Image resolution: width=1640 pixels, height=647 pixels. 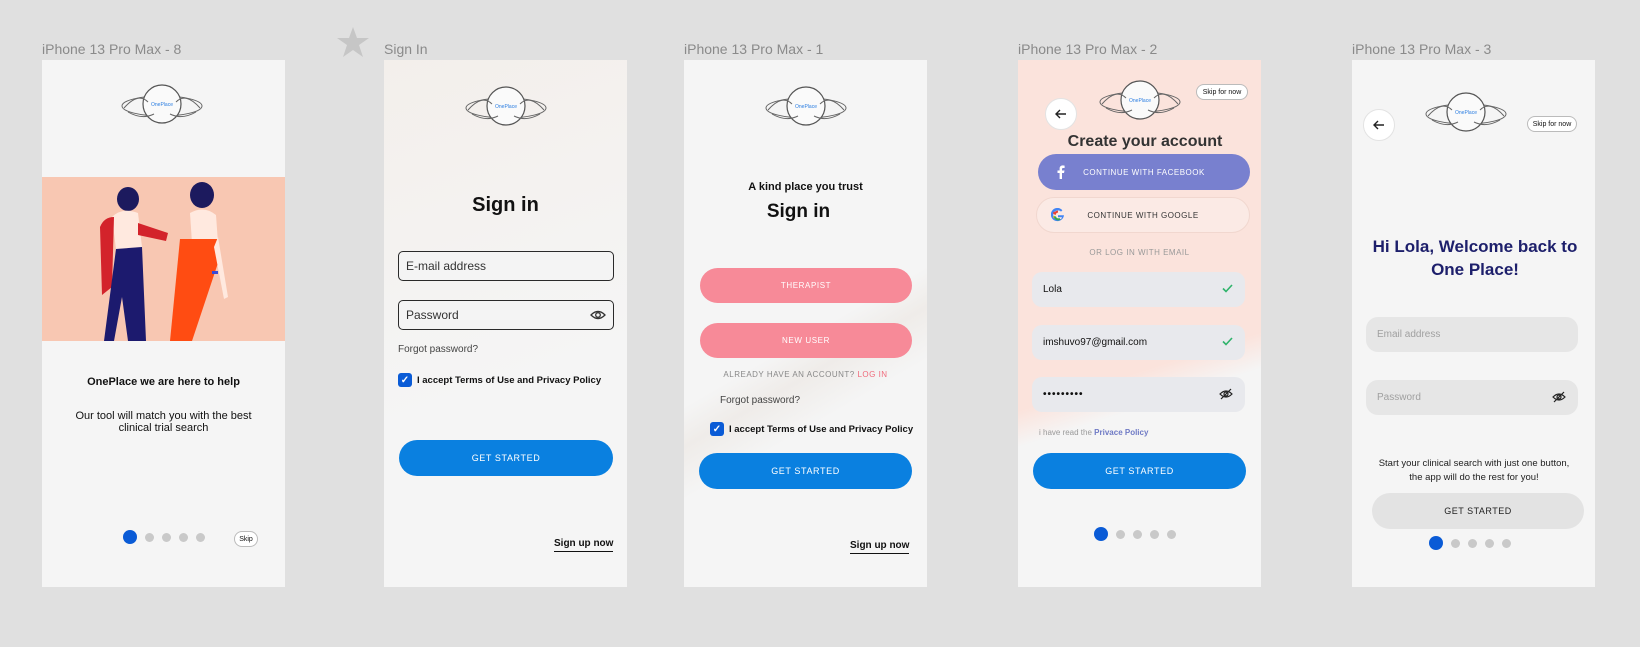 I want to click on facebook-button: CONTINUE WITH FACEBOOK, so click(x=1144, y=172).